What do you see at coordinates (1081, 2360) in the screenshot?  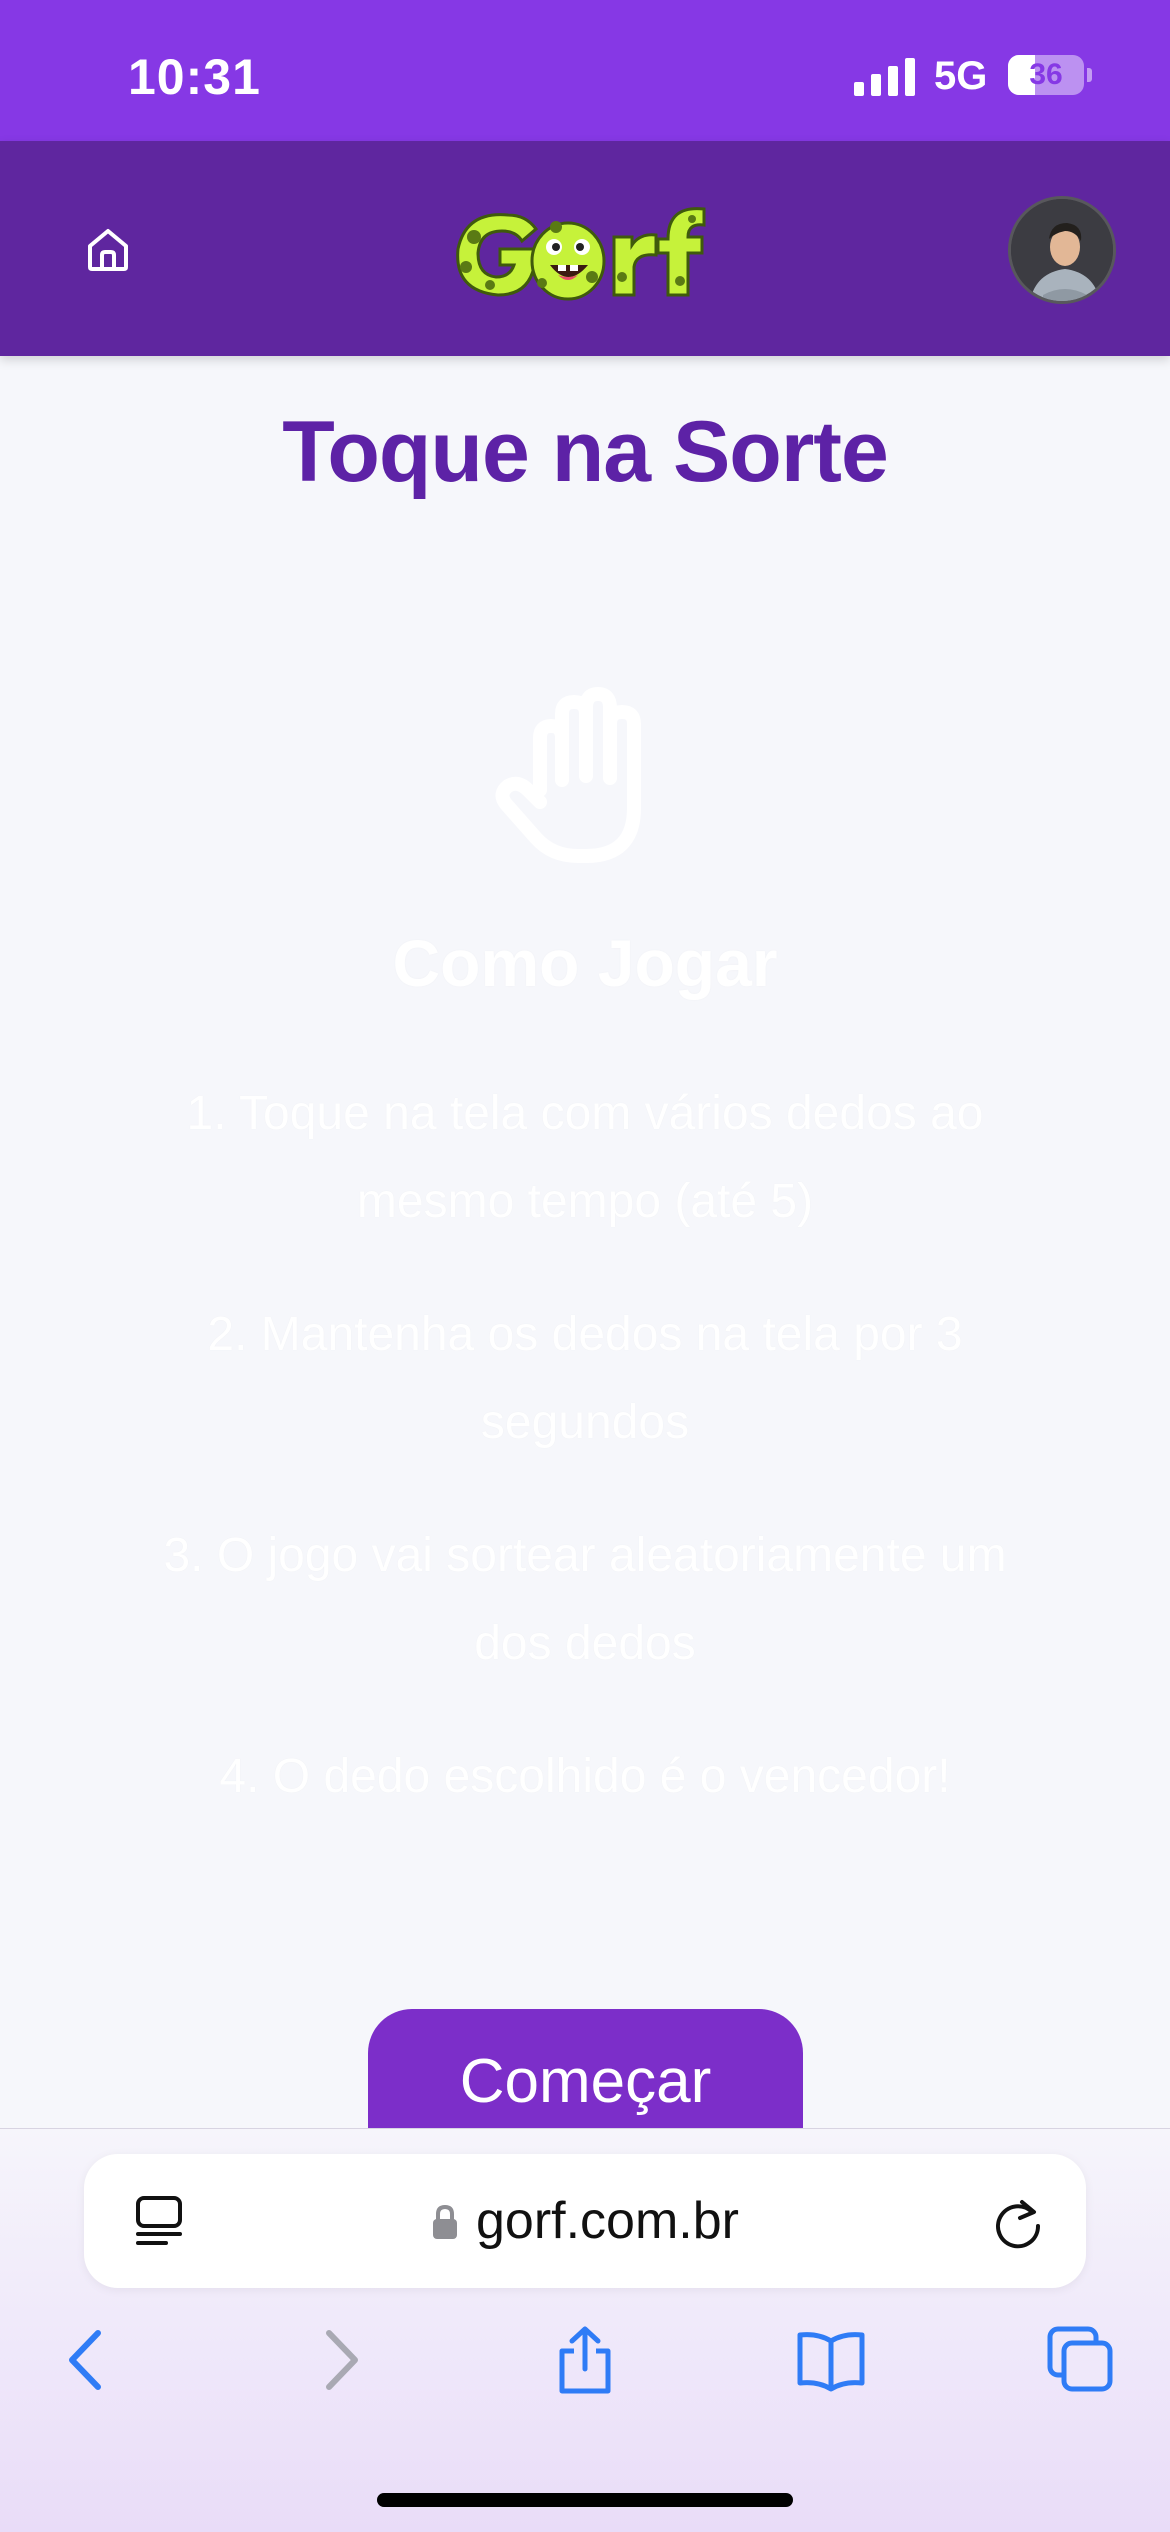 I see `tabs-icon` at bounding box center [1081, 2360].